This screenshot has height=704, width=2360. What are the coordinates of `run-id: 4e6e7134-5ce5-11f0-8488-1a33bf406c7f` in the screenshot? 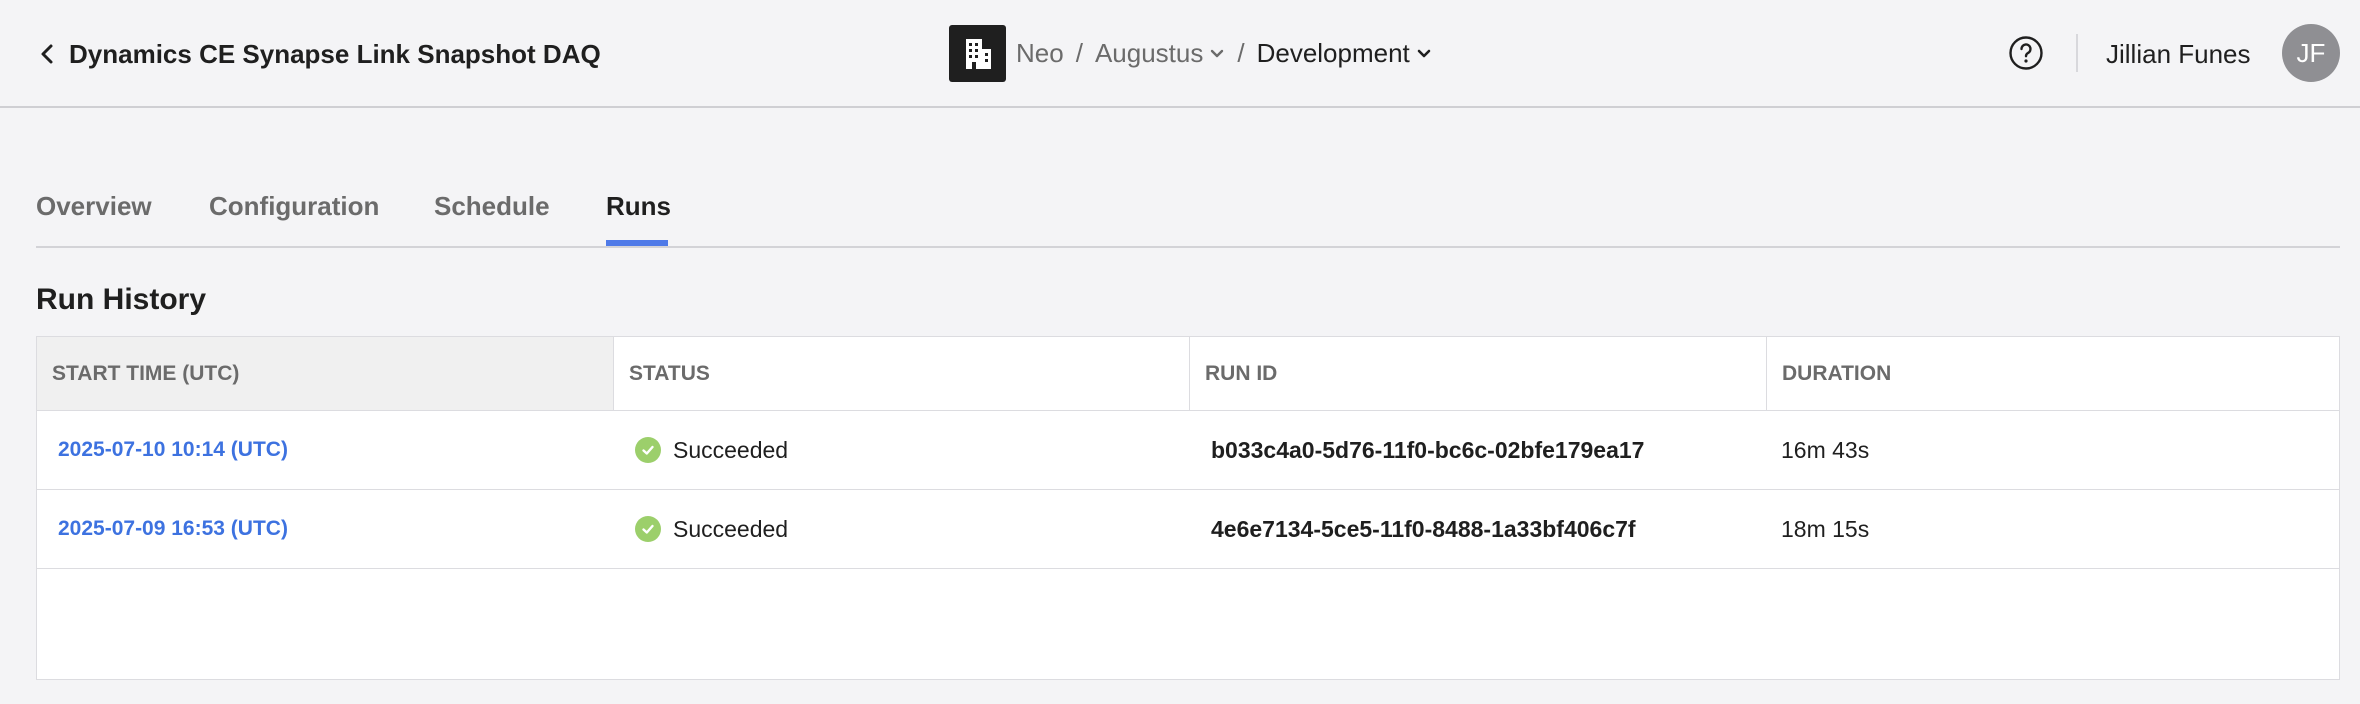 It's located at (1423, 529).